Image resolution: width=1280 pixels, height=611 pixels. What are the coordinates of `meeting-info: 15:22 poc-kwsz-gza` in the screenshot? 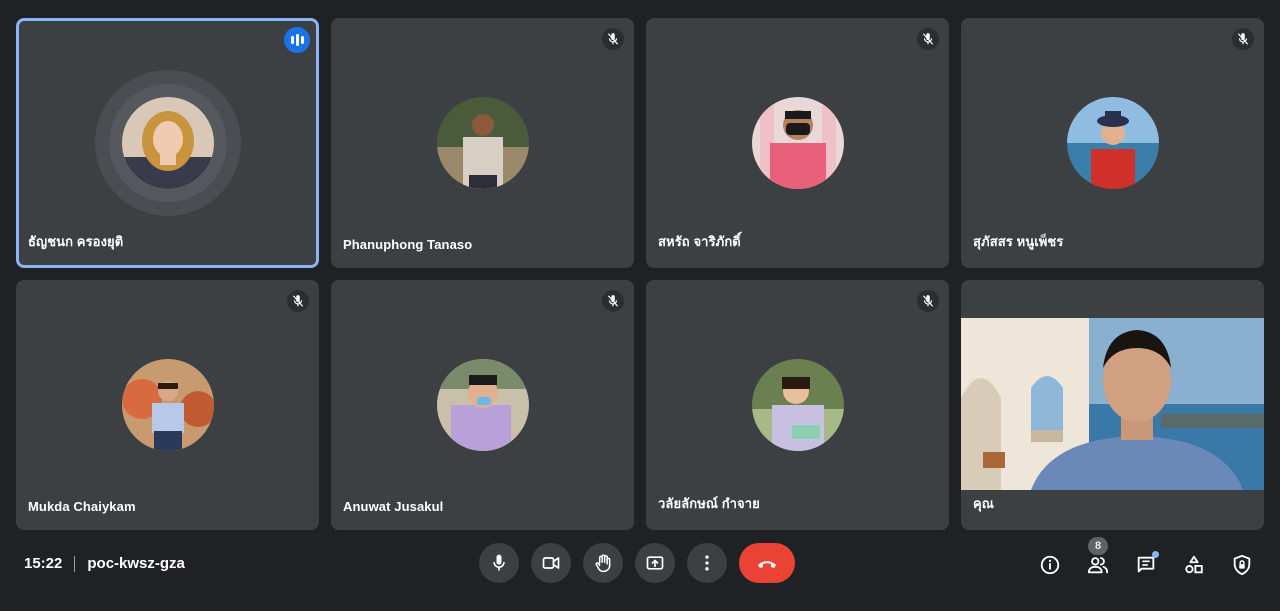 It's located at (104, 563).